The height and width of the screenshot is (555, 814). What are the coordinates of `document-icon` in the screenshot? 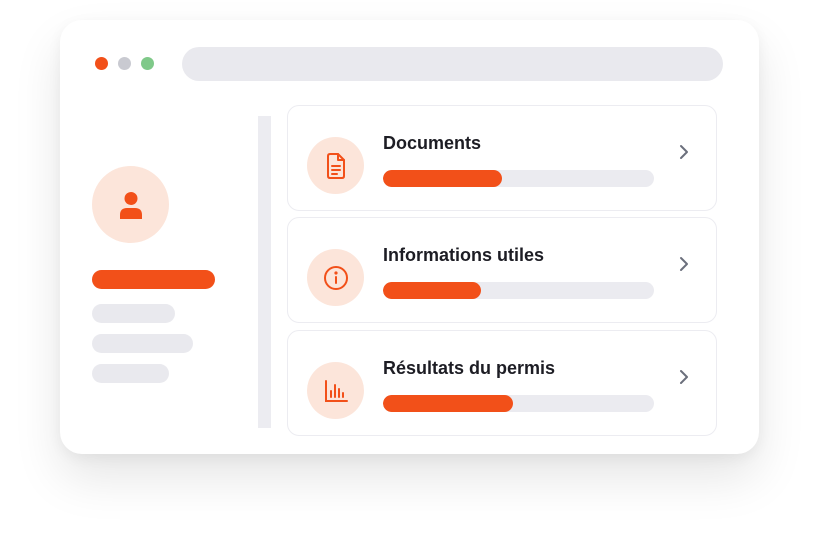 It's located at (335, 165).